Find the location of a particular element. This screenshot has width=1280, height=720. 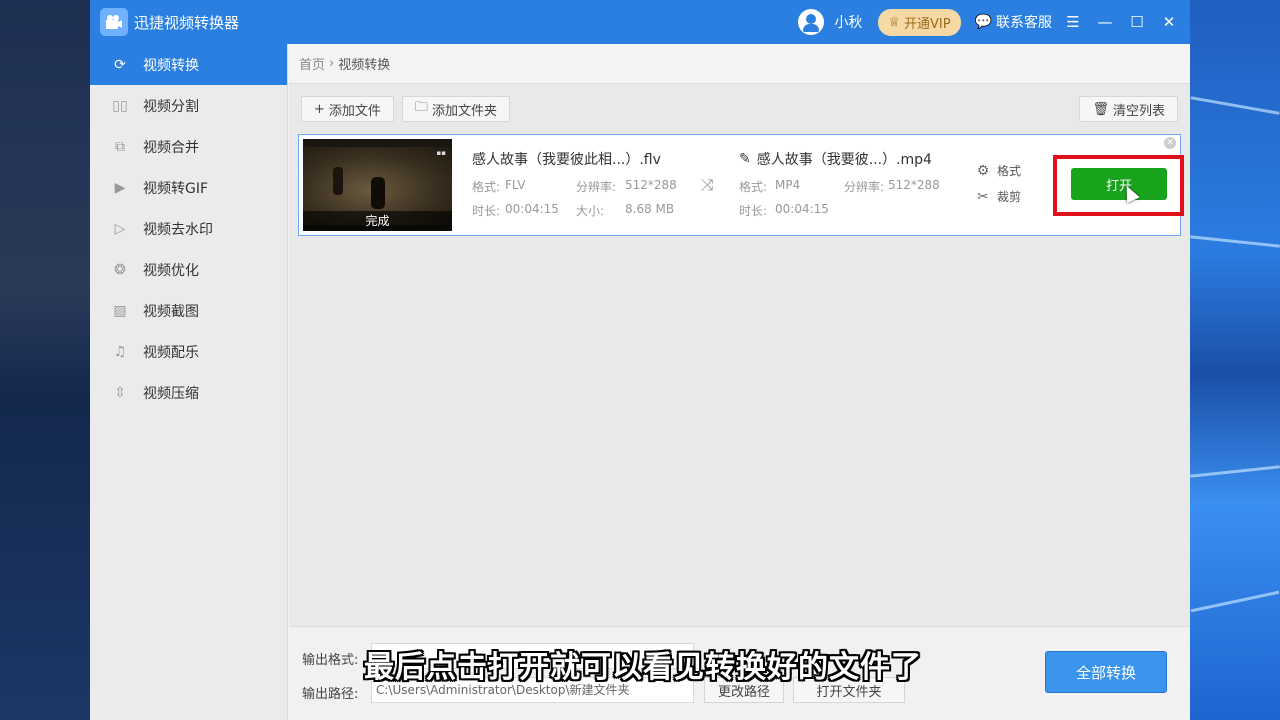

sidebar-item-label: 视频分割 is located at coordinates (171, 106).